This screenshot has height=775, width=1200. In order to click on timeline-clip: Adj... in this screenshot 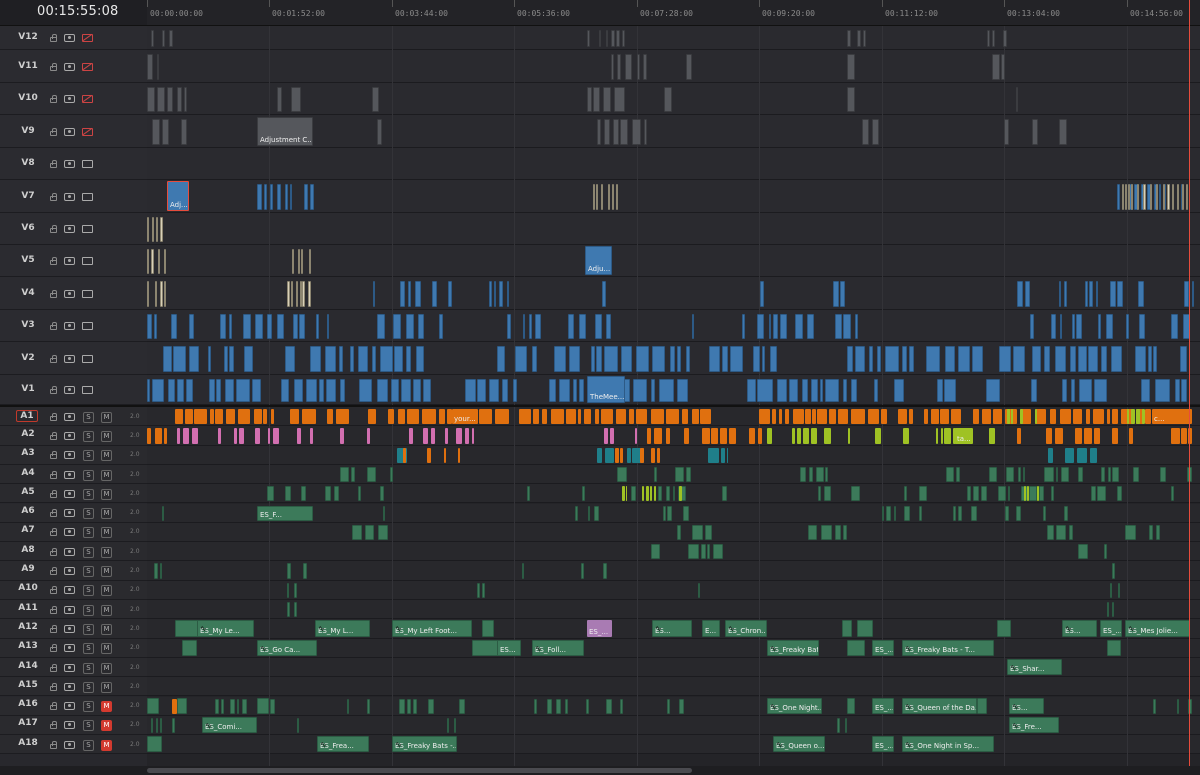, I will do `click(178, 196)`.